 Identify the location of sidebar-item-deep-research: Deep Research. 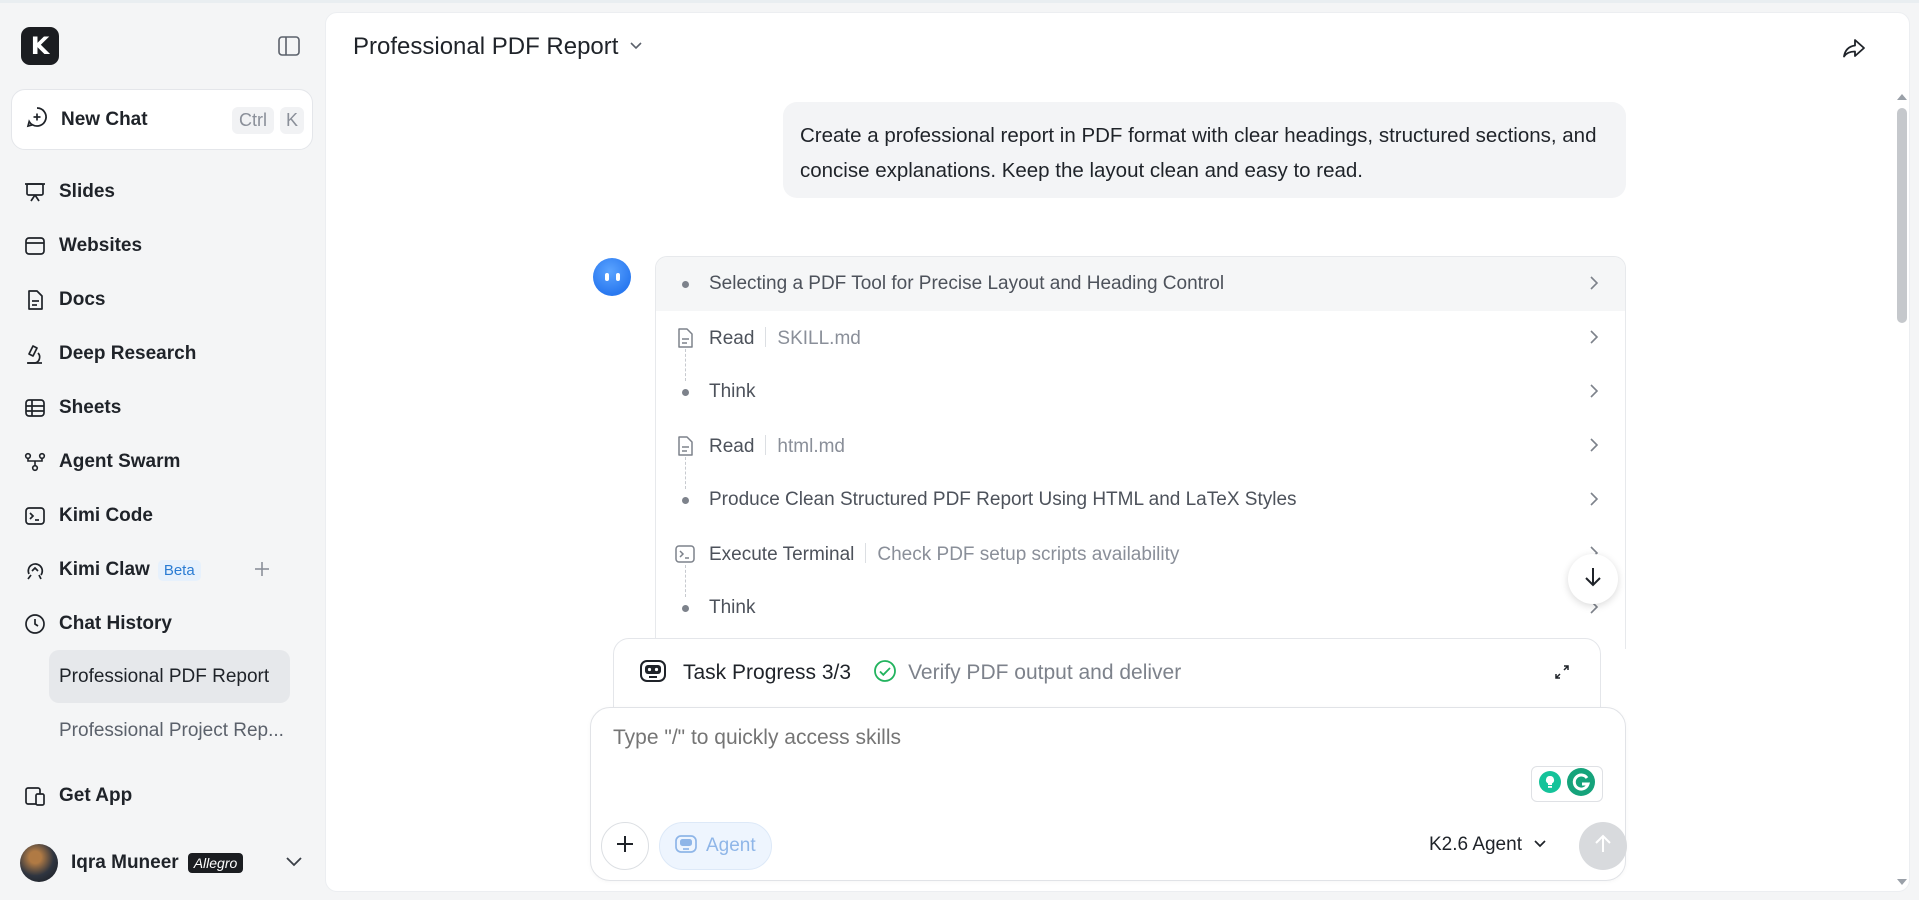
(162, 354).